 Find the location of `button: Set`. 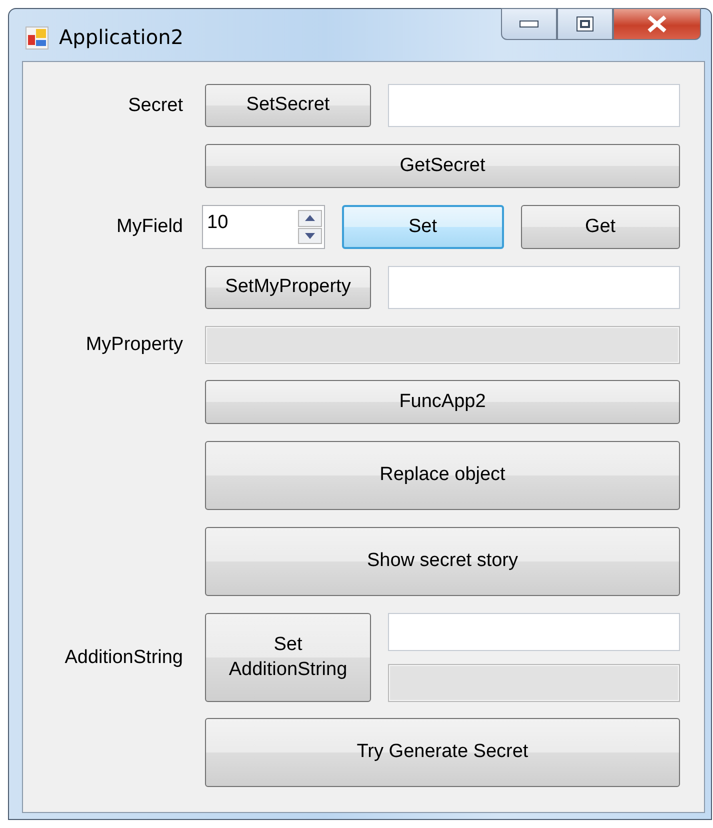

button: Set is located at coordinates (423, 227).